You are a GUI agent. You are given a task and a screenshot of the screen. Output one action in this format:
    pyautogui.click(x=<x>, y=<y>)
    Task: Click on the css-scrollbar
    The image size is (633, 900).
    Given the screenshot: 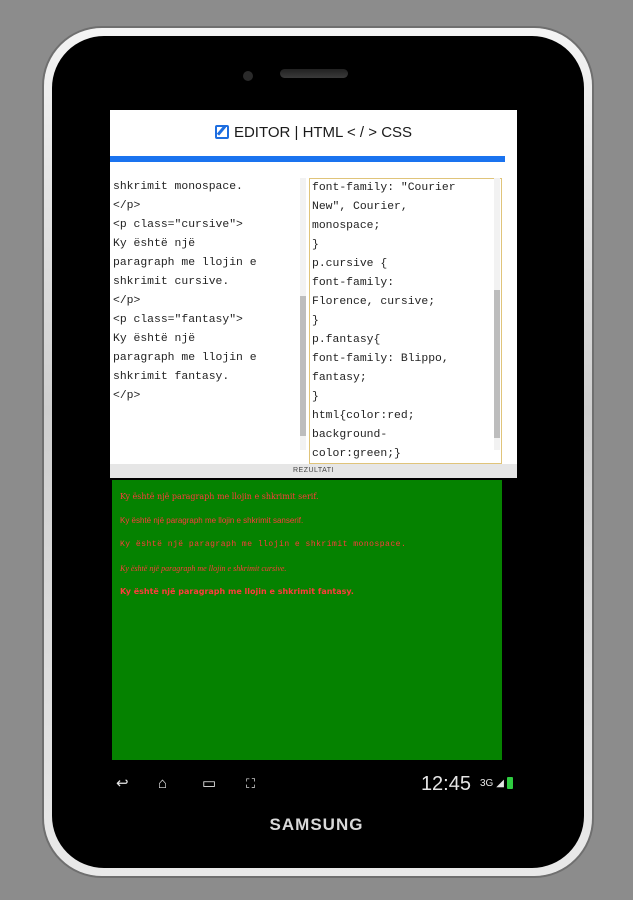 What is the action you would take?
    pyautogui.click(x=497, y=314)
    